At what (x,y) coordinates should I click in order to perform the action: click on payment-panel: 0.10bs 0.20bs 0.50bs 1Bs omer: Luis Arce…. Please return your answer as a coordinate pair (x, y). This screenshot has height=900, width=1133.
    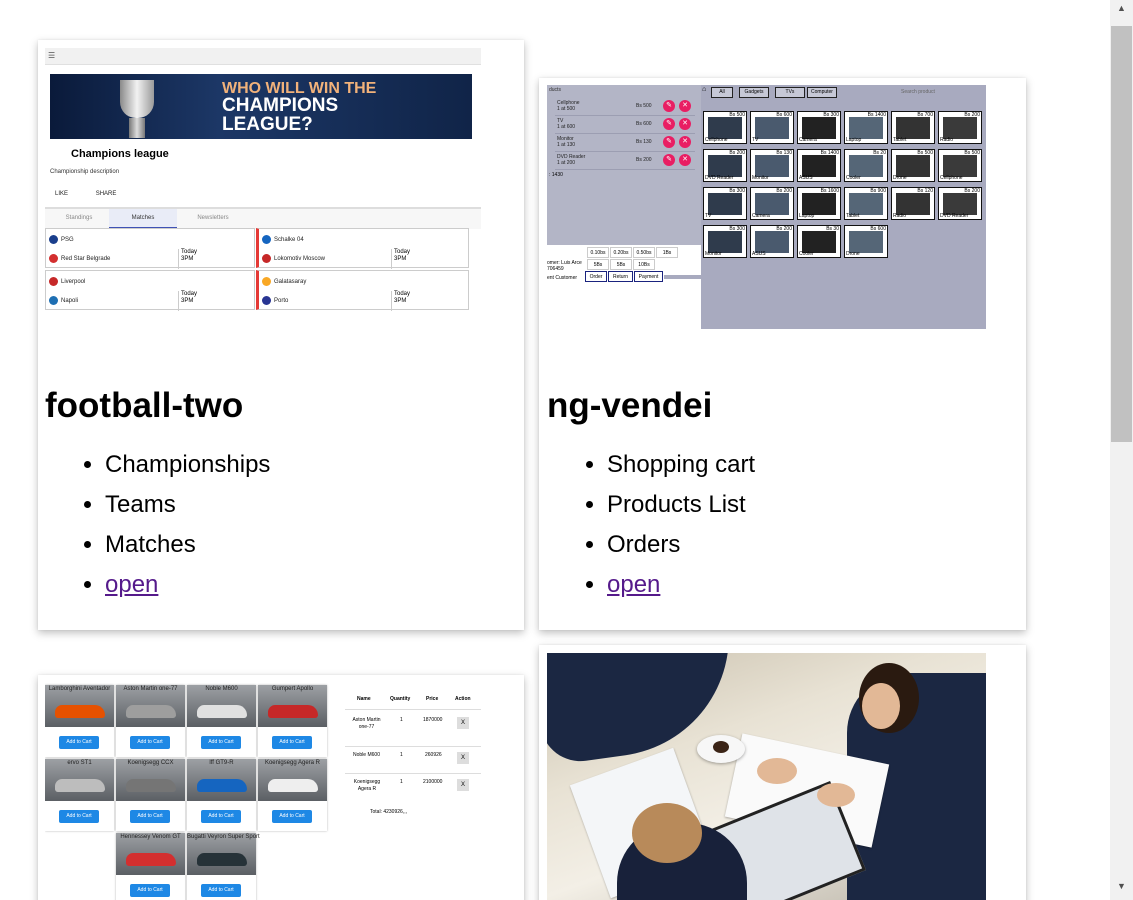
    Looking at the image, I should click on (624, 265).